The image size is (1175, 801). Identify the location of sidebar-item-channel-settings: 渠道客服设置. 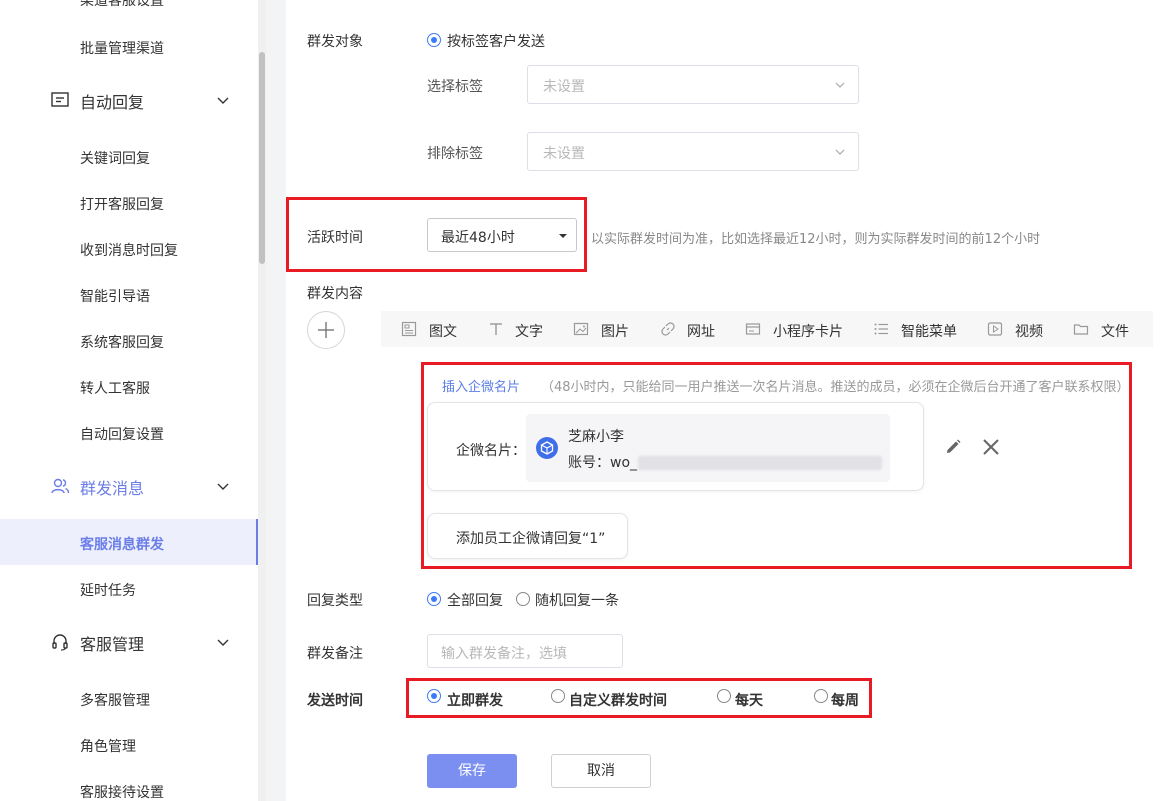
(122, 5).